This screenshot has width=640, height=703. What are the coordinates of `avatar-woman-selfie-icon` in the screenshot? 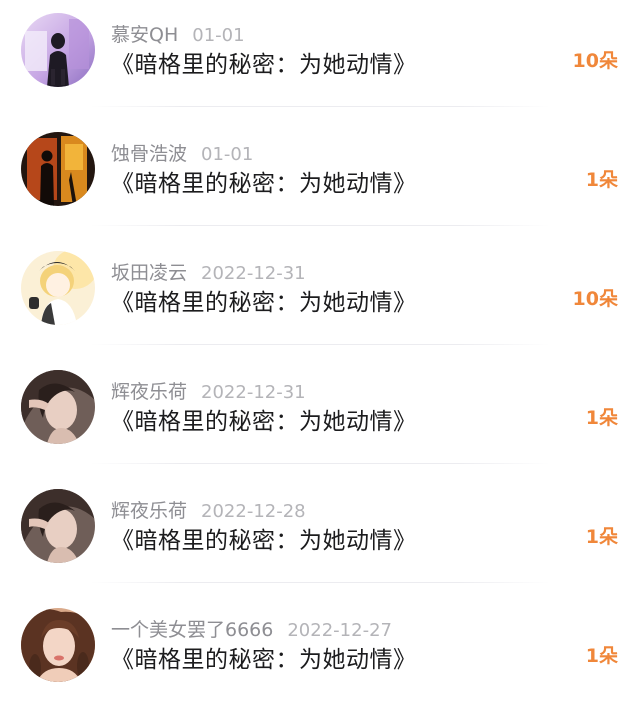 It's located at (58, 645).